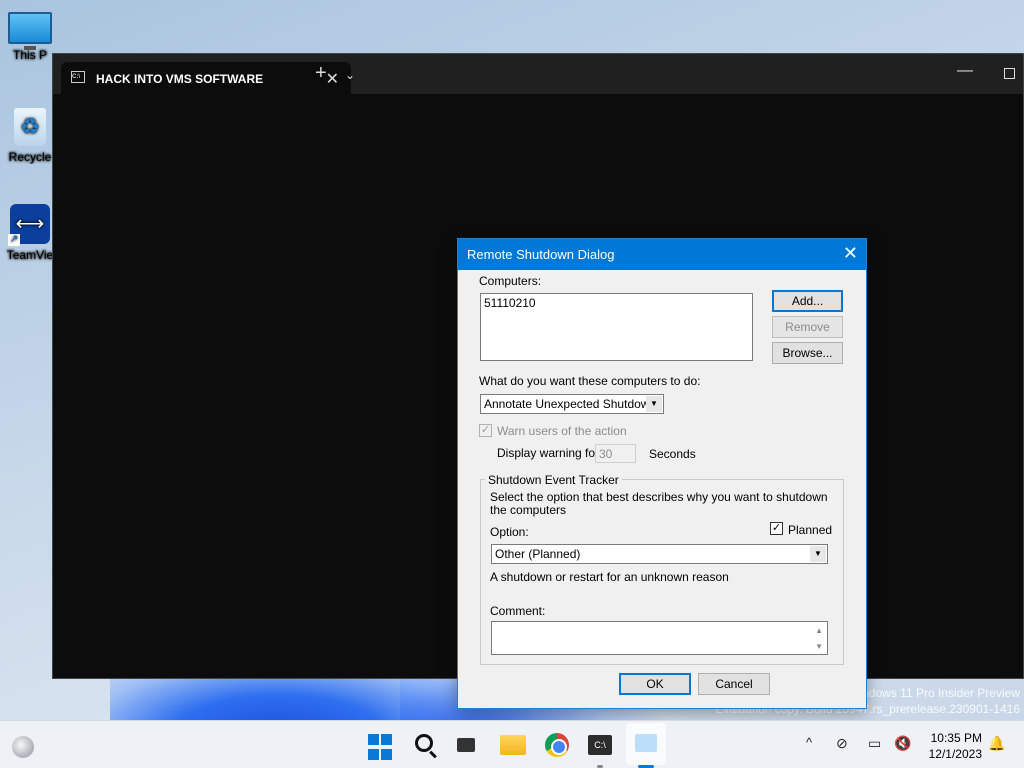 This screenshot has height=768, width=1024. What do you see at coordinates (655, 684) in the screenshot?
I see `ok-button: OK` at bounding box center [655, 684].